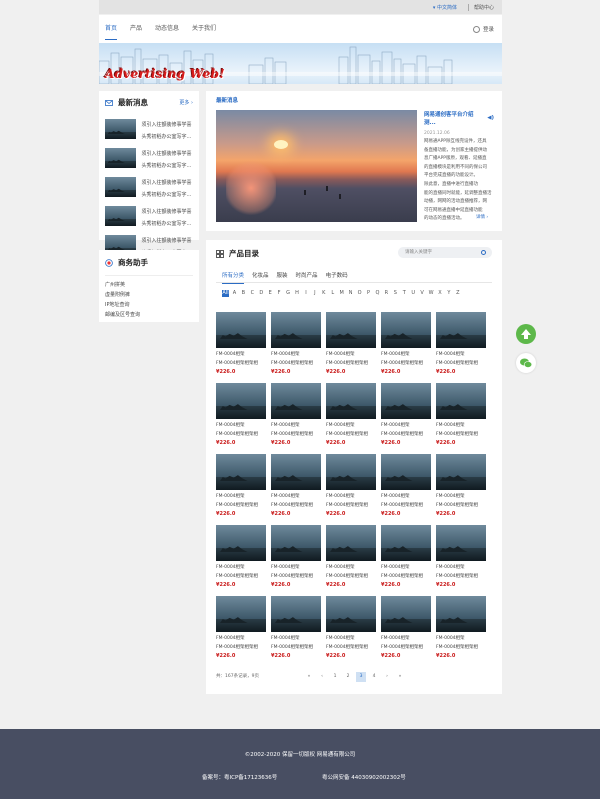  What do you see at coordinates (323, 293) in the screenshot?
I see `letter-filter-item: K` at bounding box center [323, 293].